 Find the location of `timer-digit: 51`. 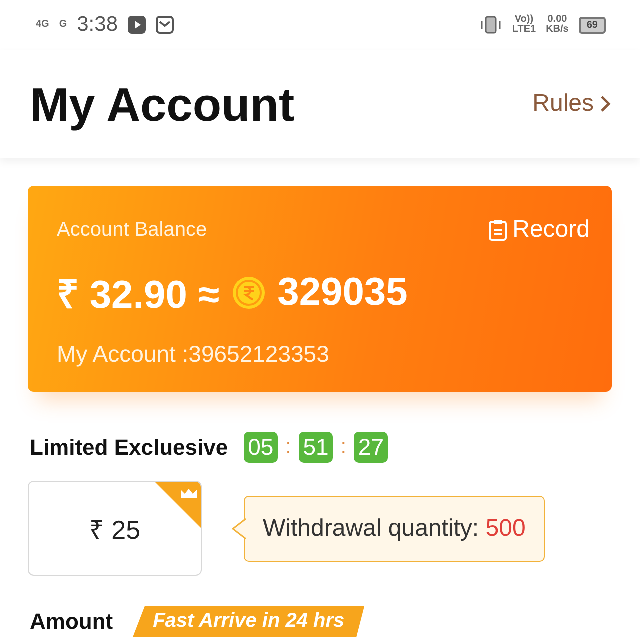

timer-digit: 51 is located at coordinates (316, 447).